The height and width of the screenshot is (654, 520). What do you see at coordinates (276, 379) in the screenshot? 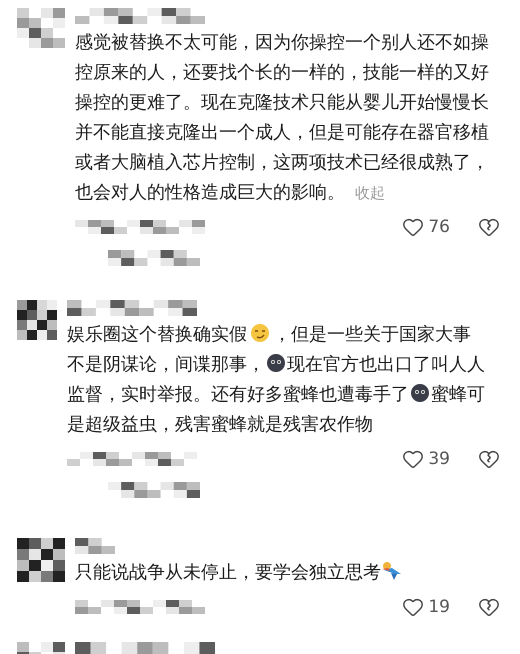
I see `comment-text: 娱乐圈这个替换确实假 ，但是一些关于国家大事不是阴谋论，间谍那事， 现在官方也出口了叫人人监督，实时举报。还有好多蜜蜂也遭毒手了 蜜蜂可是超级益虫，残害蜜蜂就是残害农作物` at bounding box center [276, 379].